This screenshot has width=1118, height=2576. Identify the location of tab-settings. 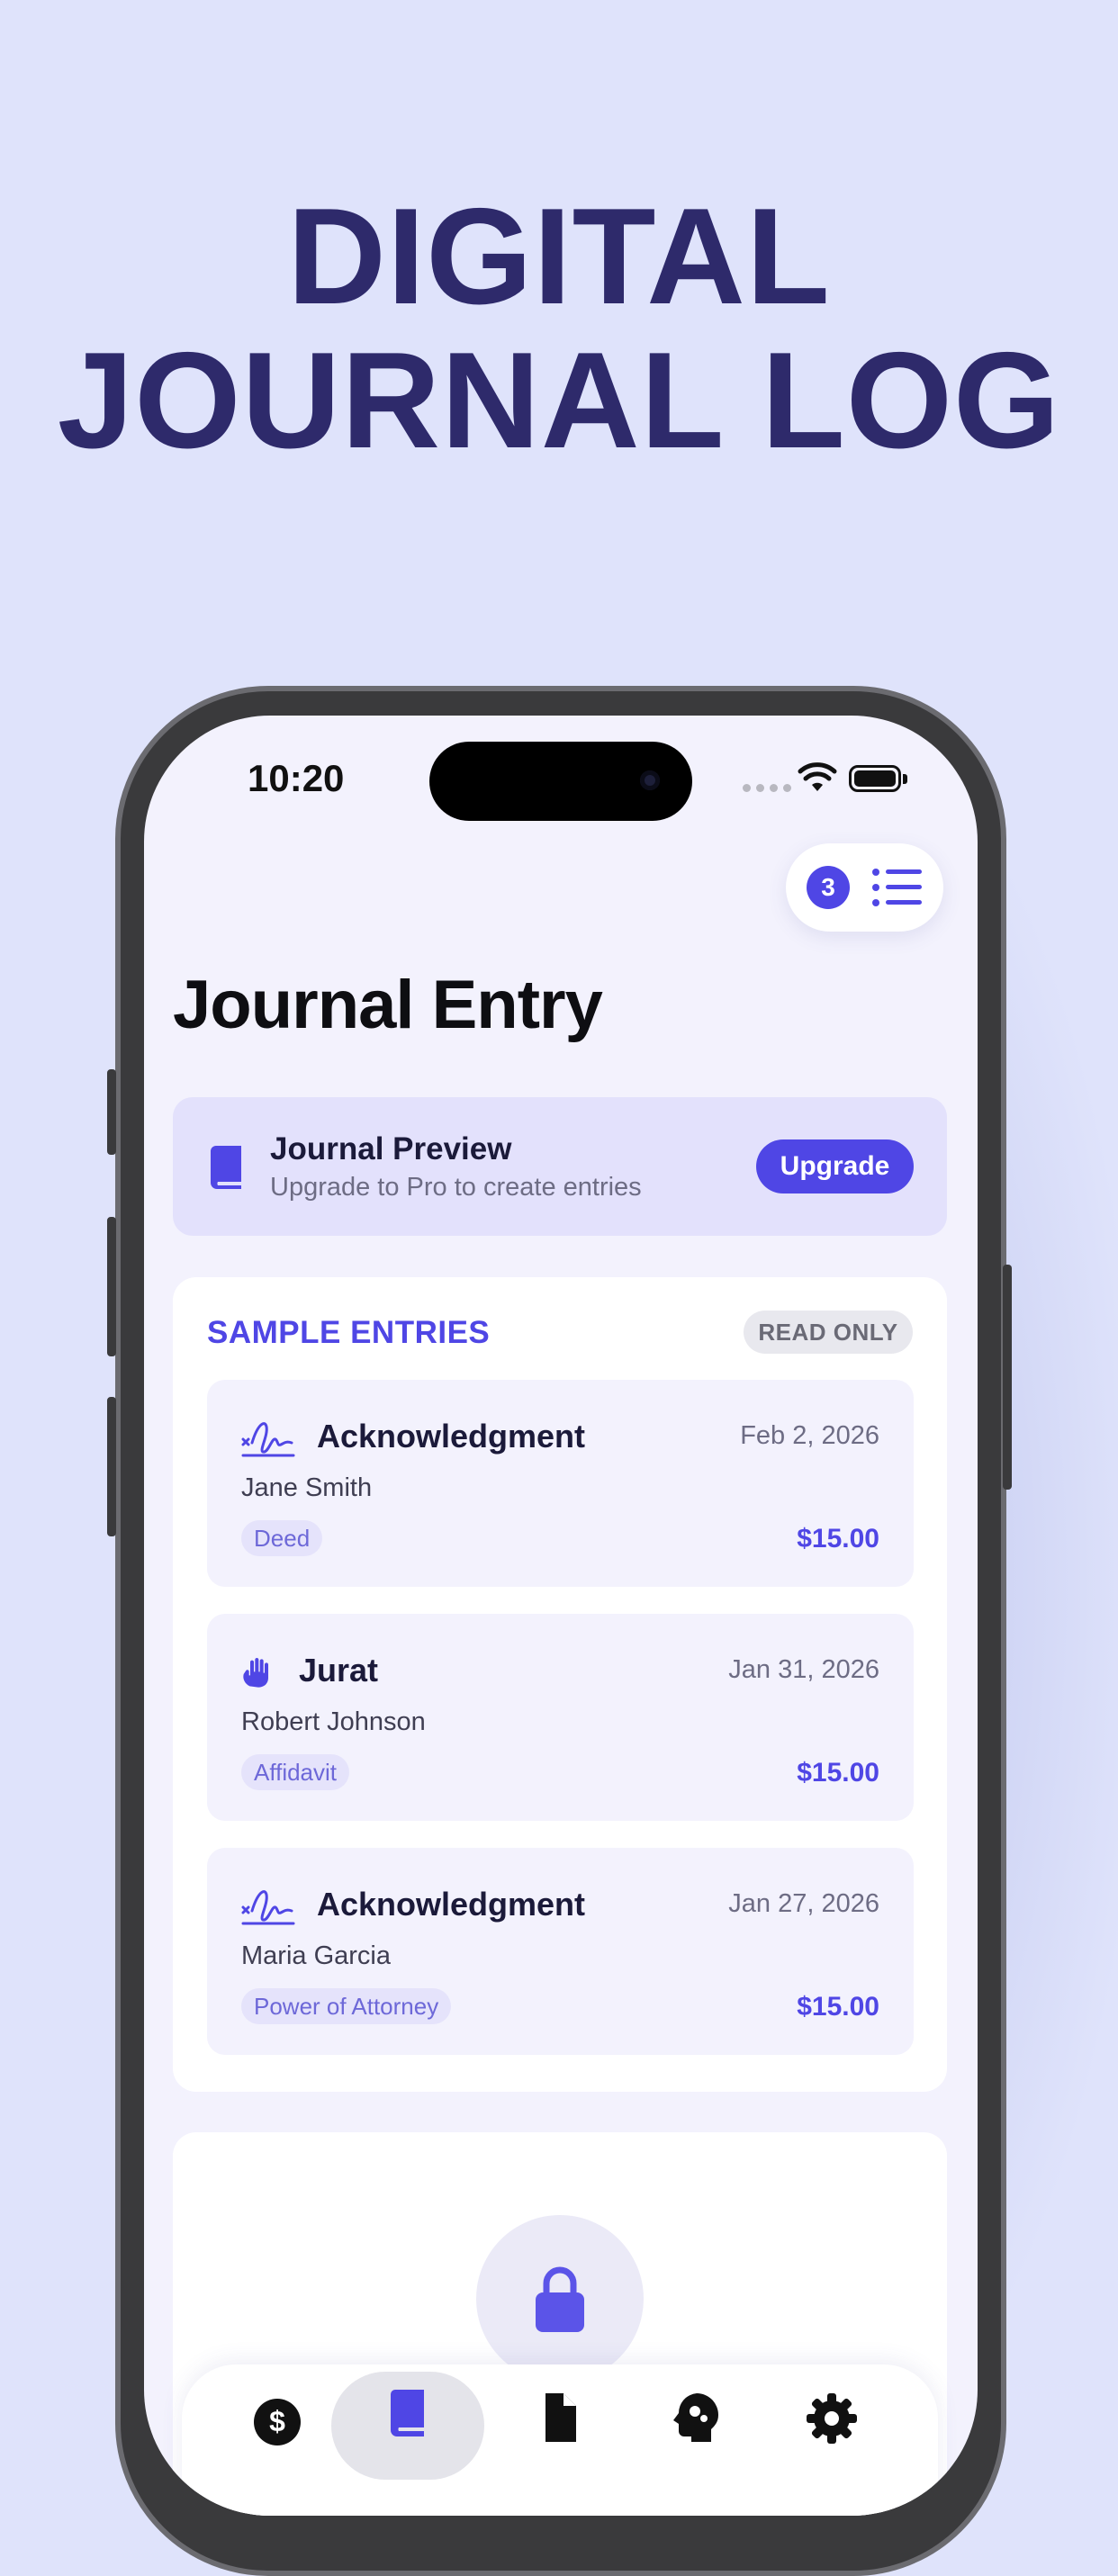
(832, 2417).